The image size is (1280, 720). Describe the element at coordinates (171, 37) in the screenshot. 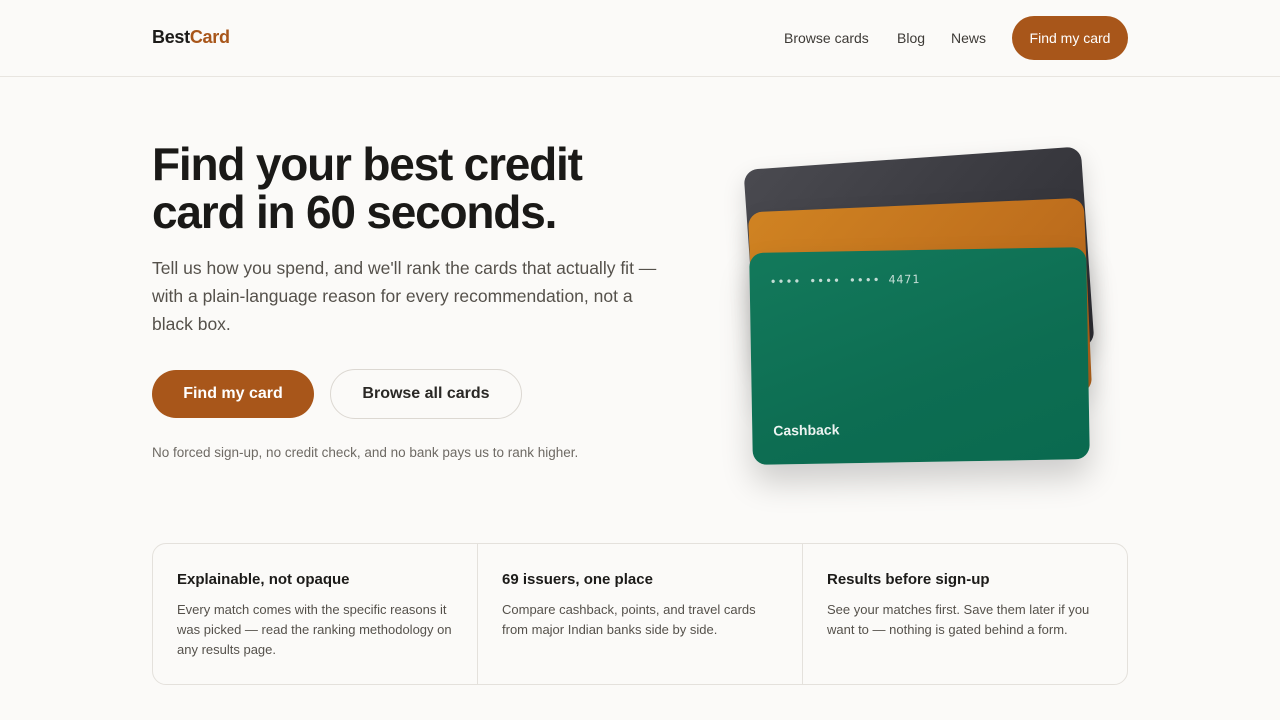

I see `logo-main-text: Best` at that location.